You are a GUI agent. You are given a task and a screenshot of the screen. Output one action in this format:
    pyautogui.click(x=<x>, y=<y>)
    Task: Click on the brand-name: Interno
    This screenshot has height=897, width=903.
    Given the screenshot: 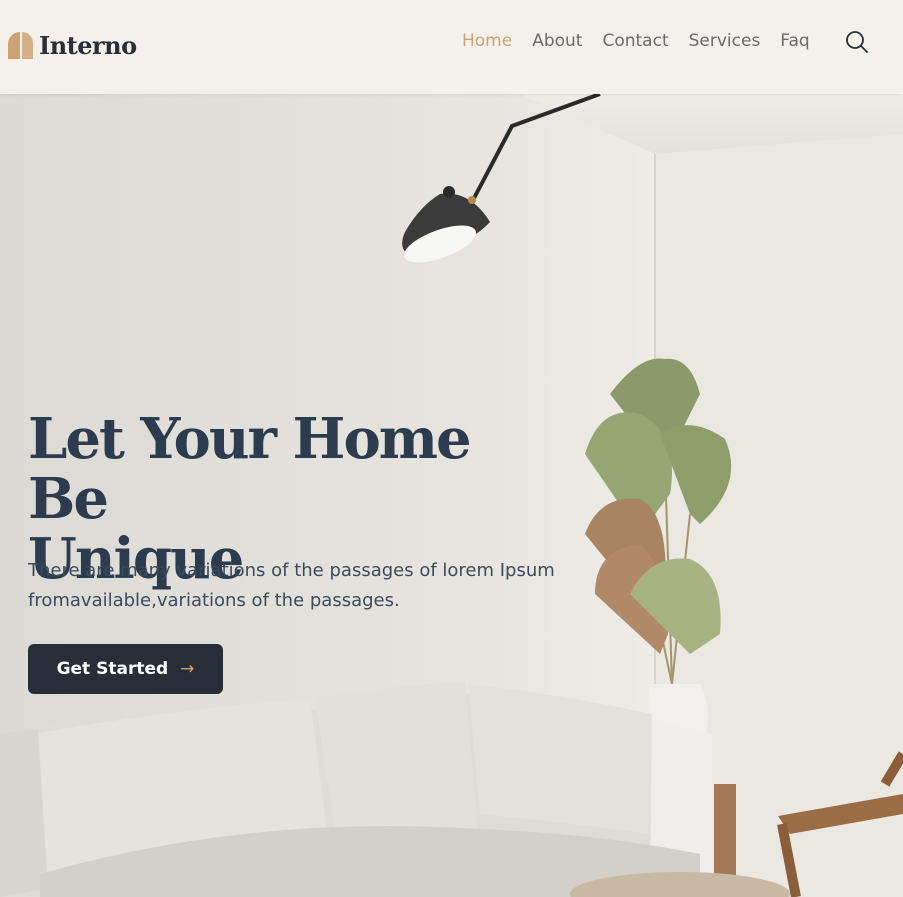 What is the action you would take?
    pyautogui.click(x=88, y=45)
    